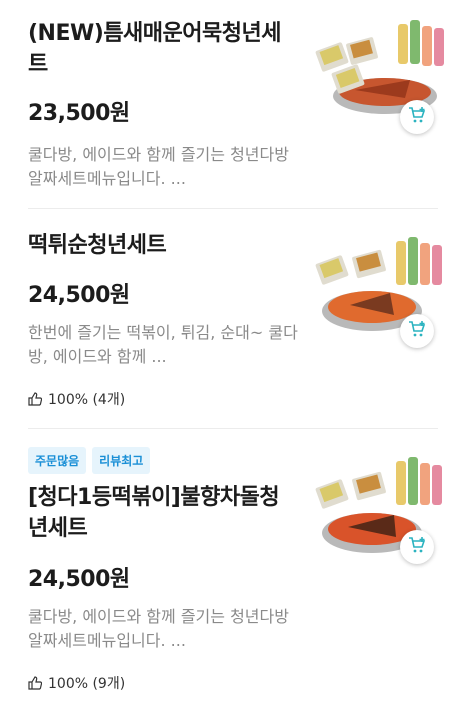  Describe the element at coordinates (89, 460) in the screenshot. I see `badge-row: 주문많음 리뷰최고` at that location.